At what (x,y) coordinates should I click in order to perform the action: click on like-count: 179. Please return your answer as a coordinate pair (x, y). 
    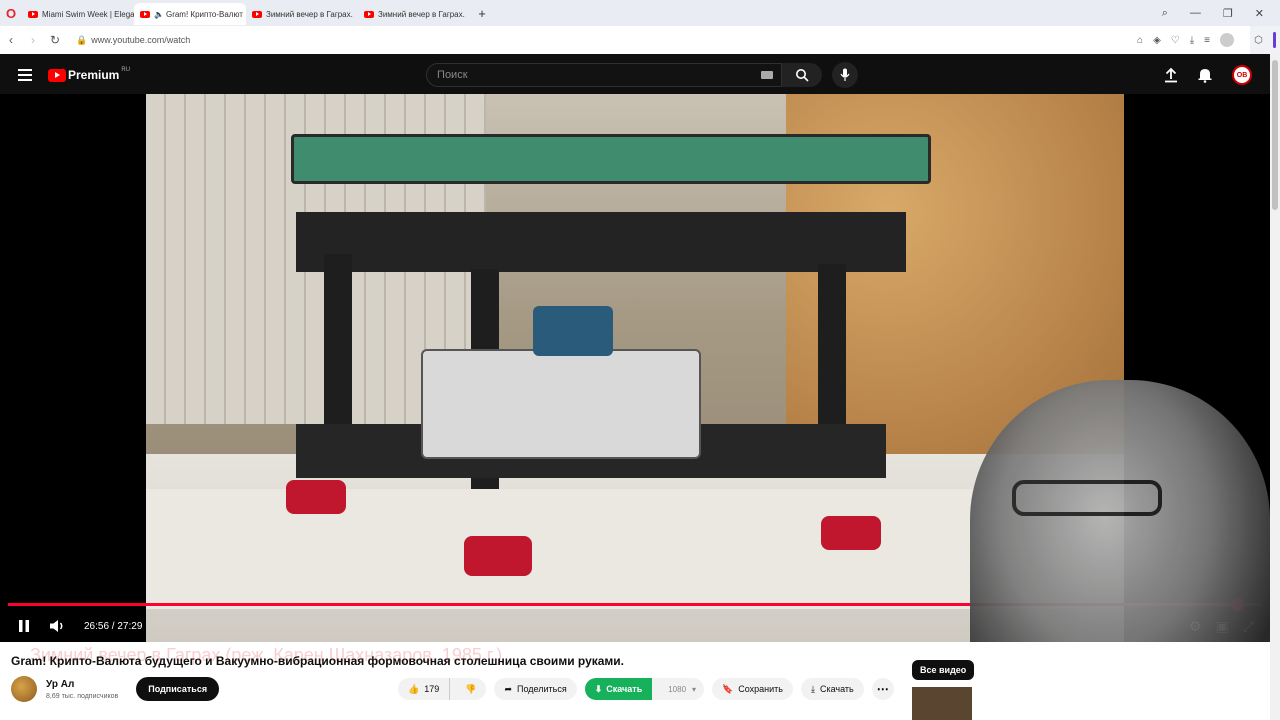
    Looking at the image, I should click on (432, 689).